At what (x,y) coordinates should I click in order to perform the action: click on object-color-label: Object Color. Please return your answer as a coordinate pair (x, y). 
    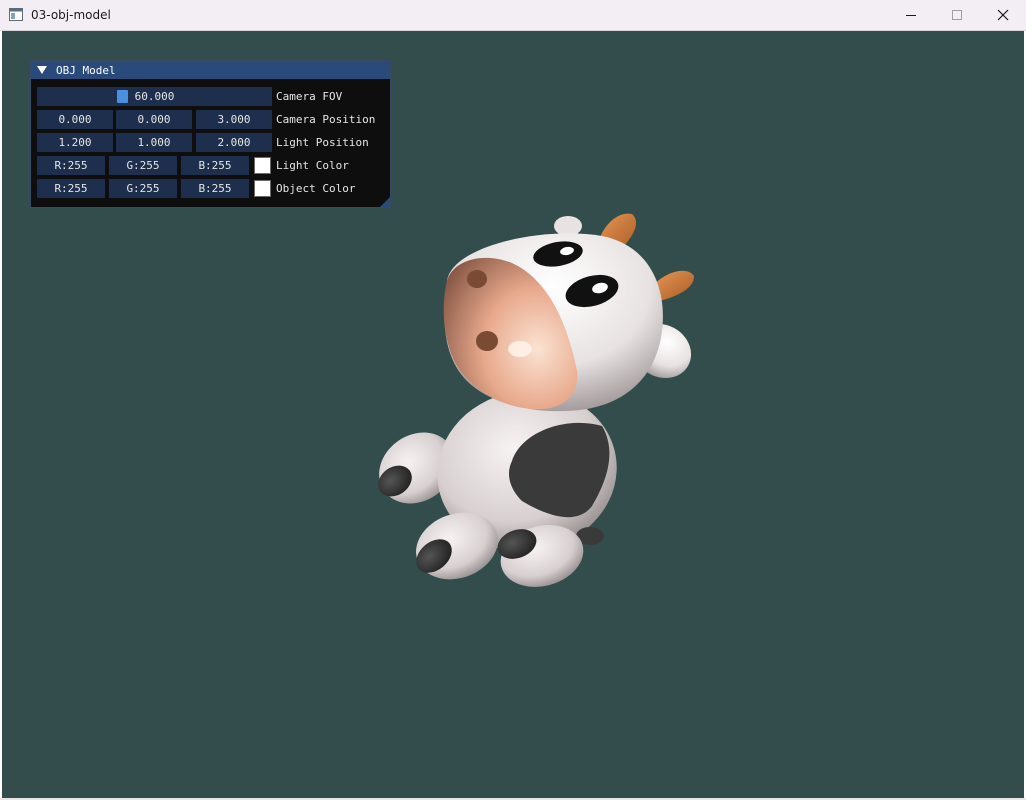
    Looking at the image, I should click on (316, 188).